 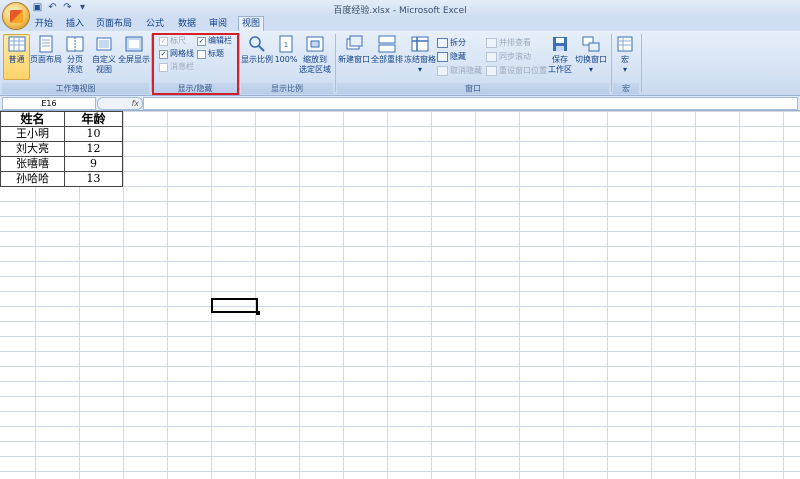 What do you see at coordinates (120, 103) in the screenshot?
I see `function-buttons: fx` at bounding box center [120, 103].